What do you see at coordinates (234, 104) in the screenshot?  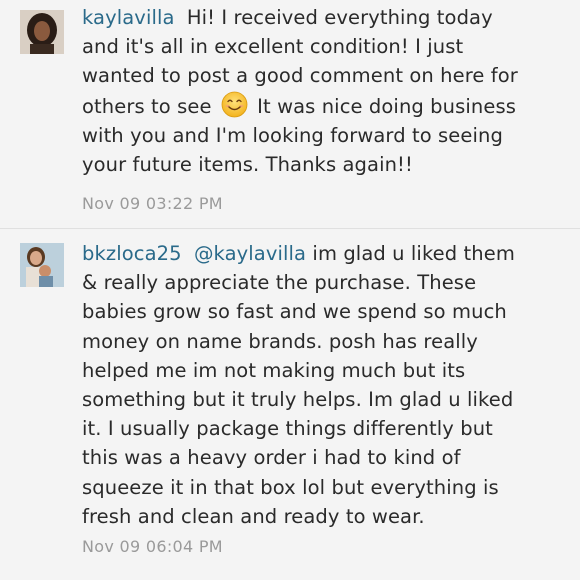 I see `smiling-face-emoji-icon` at bounding box center [234, 104].